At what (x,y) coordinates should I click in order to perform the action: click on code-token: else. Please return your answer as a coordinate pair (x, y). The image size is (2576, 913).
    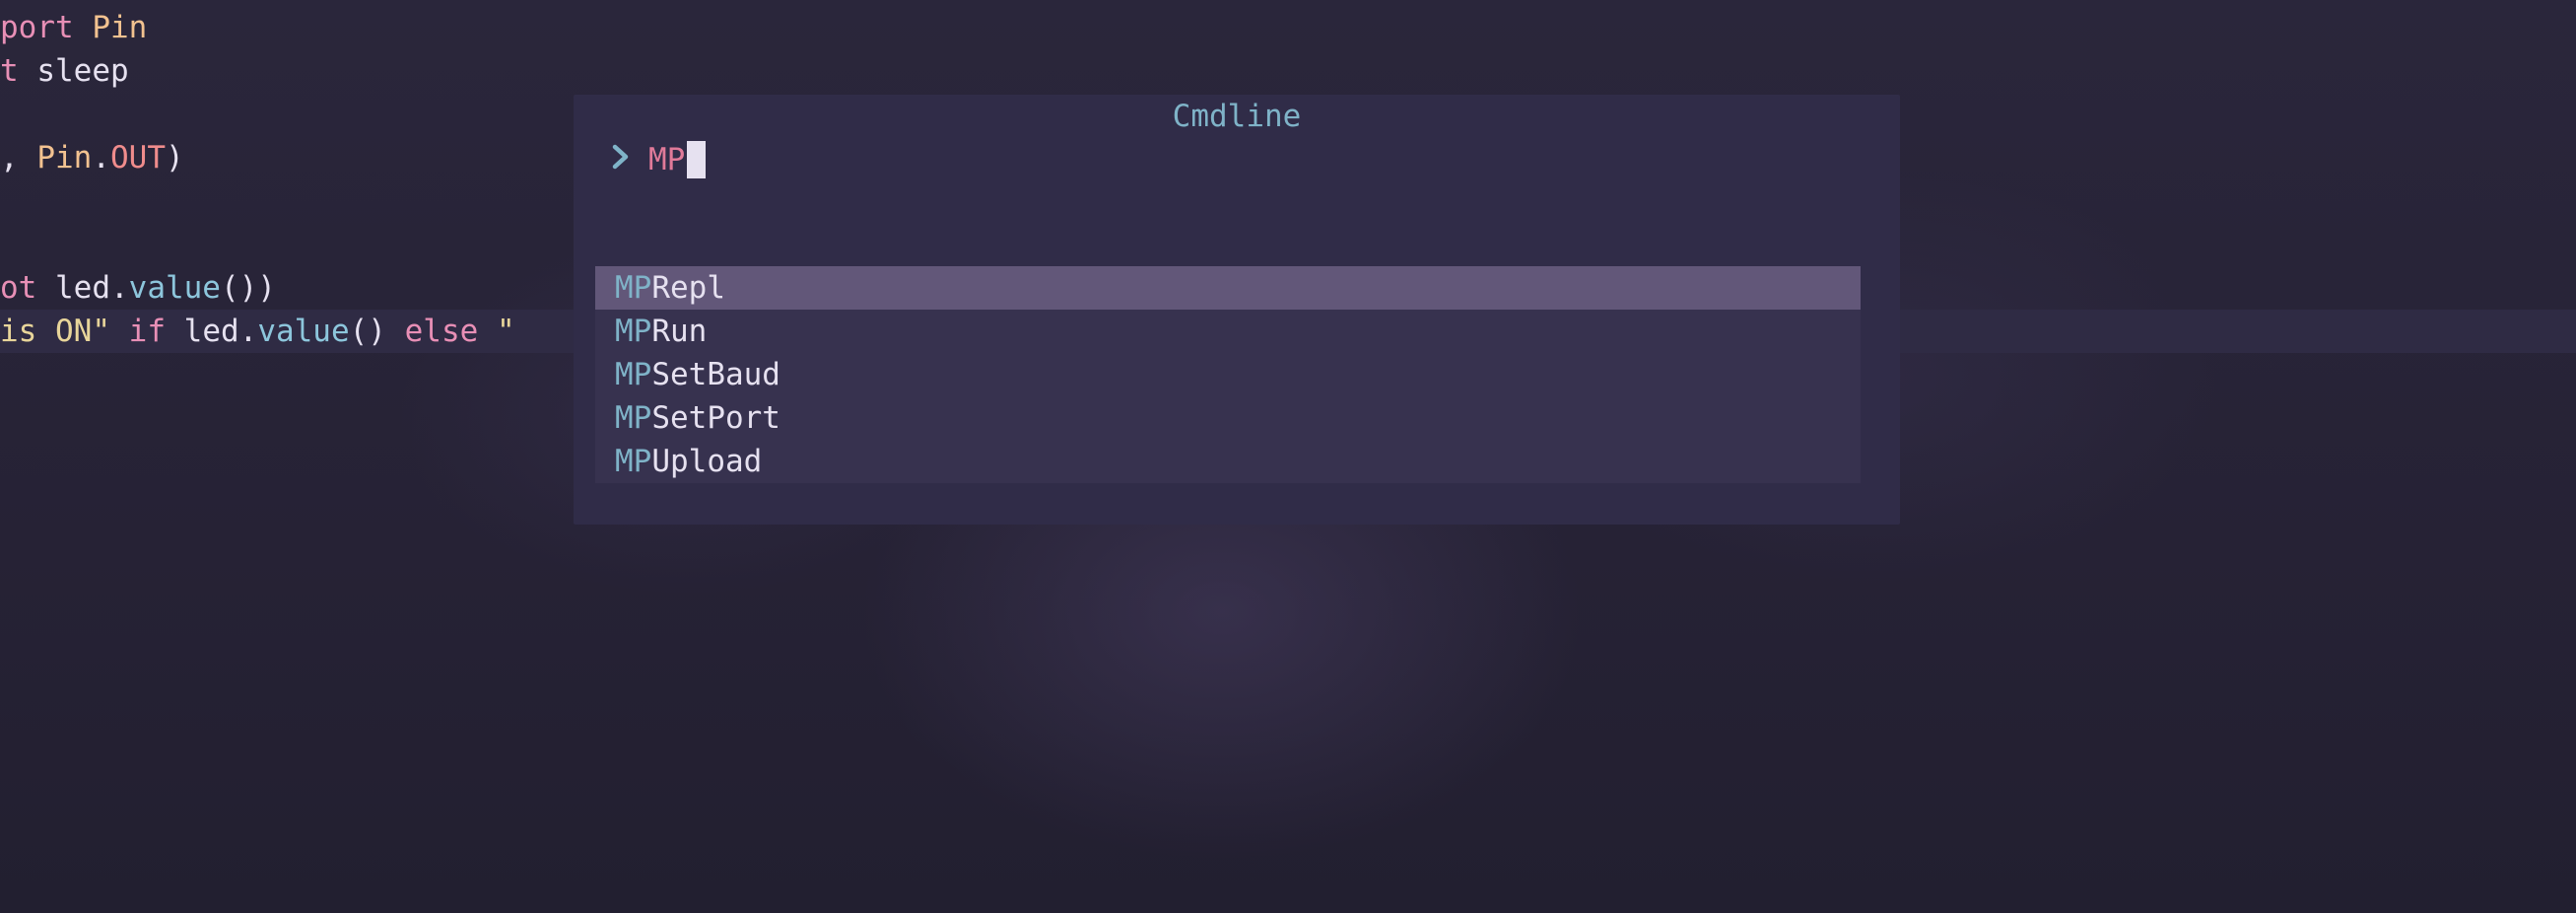
    Looking at the image, I should click on (450, 331).